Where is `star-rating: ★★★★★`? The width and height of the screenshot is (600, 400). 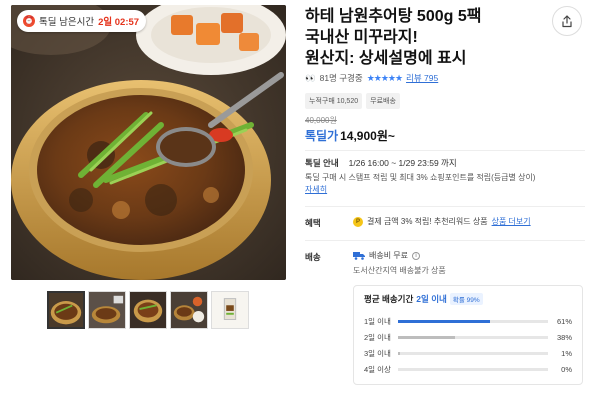 star-rating: ★★★★★ is located at coordinates (384, 77).